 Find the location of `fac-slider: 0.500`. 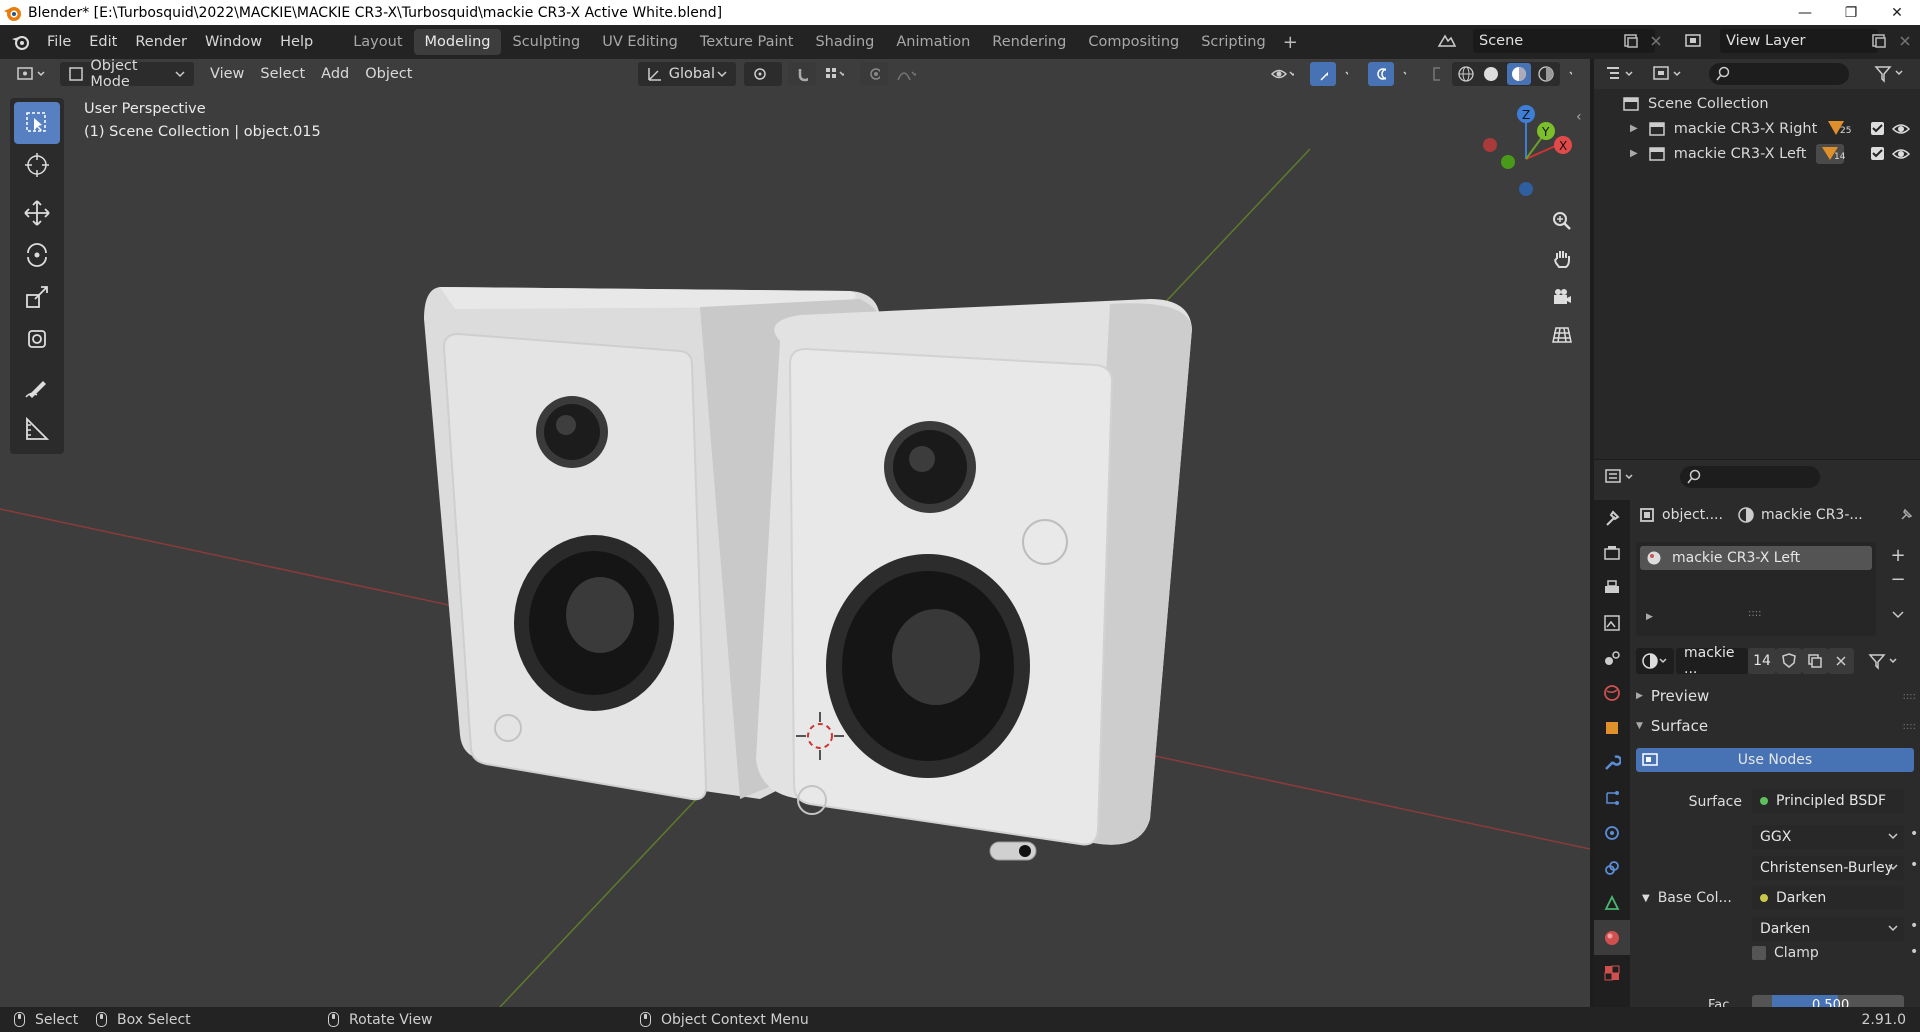

fac-slider: 0.500 is located at coordinates (1828, 1001).